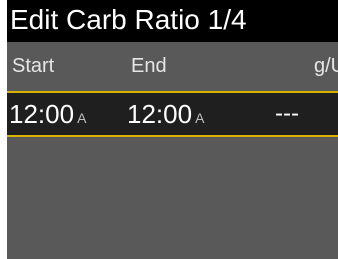  Describe the element at coordinates (33, 66) in the screenshot. I see `column-header-start: Start` at that location.